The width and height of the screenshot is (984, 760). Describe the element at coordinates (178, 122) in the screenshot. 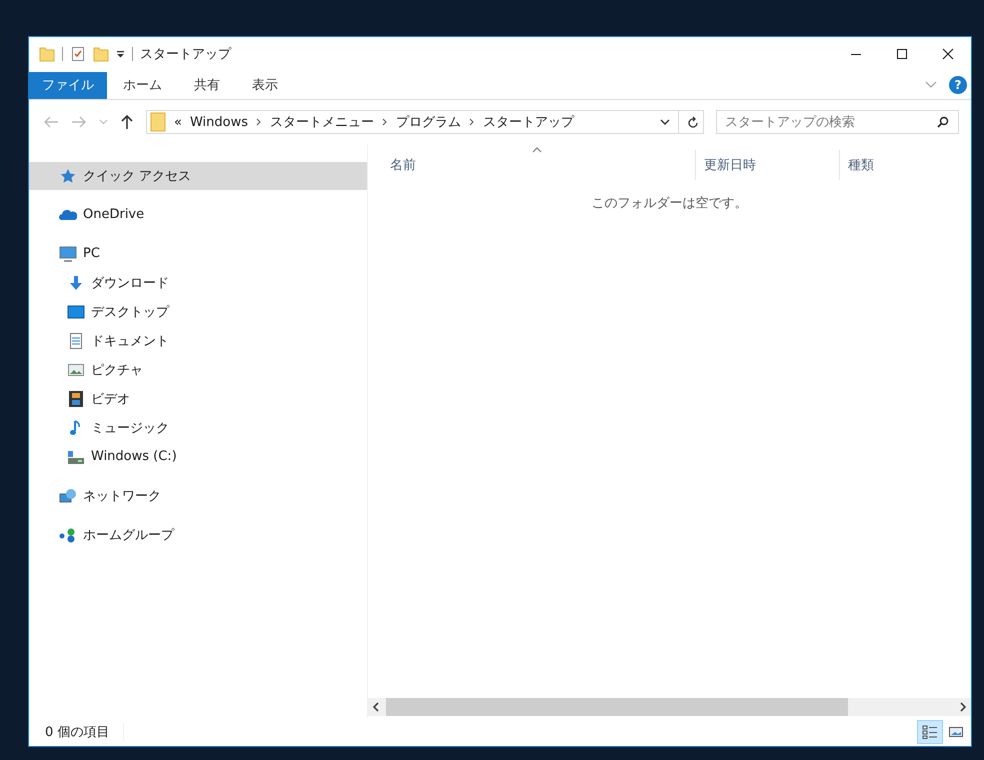

I see `overflow-chevron: «` at that location.